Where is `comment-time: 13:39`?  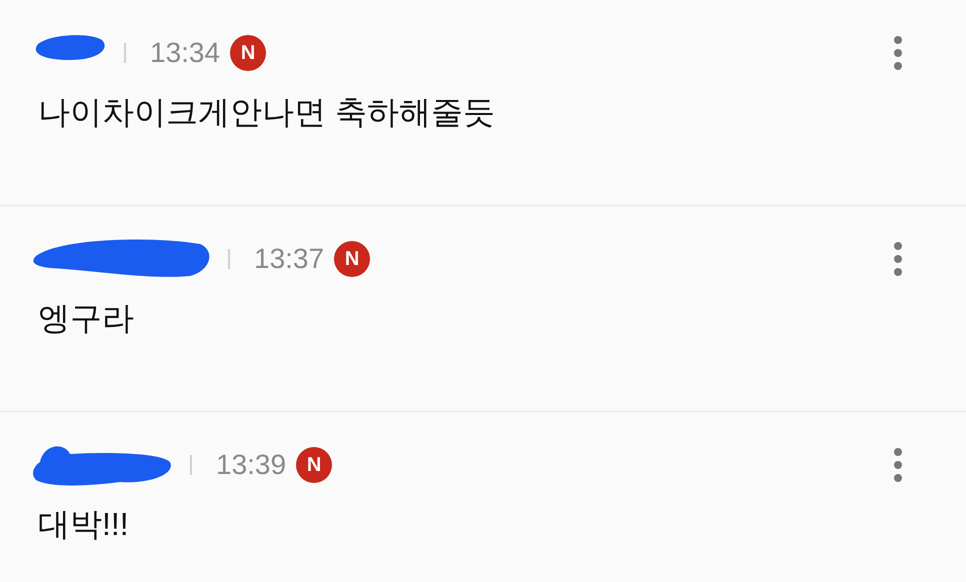 comment-time: 13:39 is located at coordinates (251, 465).